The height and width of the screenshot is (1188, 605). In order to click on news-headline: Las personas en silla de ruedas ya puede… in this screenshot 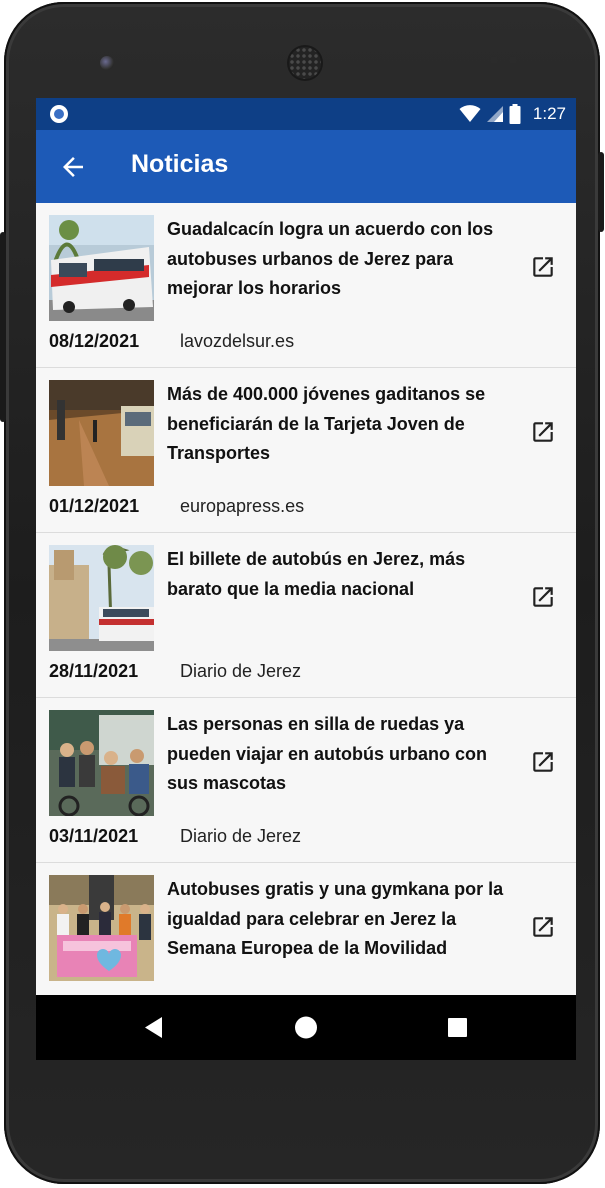, I will do `click(337, 754)`.